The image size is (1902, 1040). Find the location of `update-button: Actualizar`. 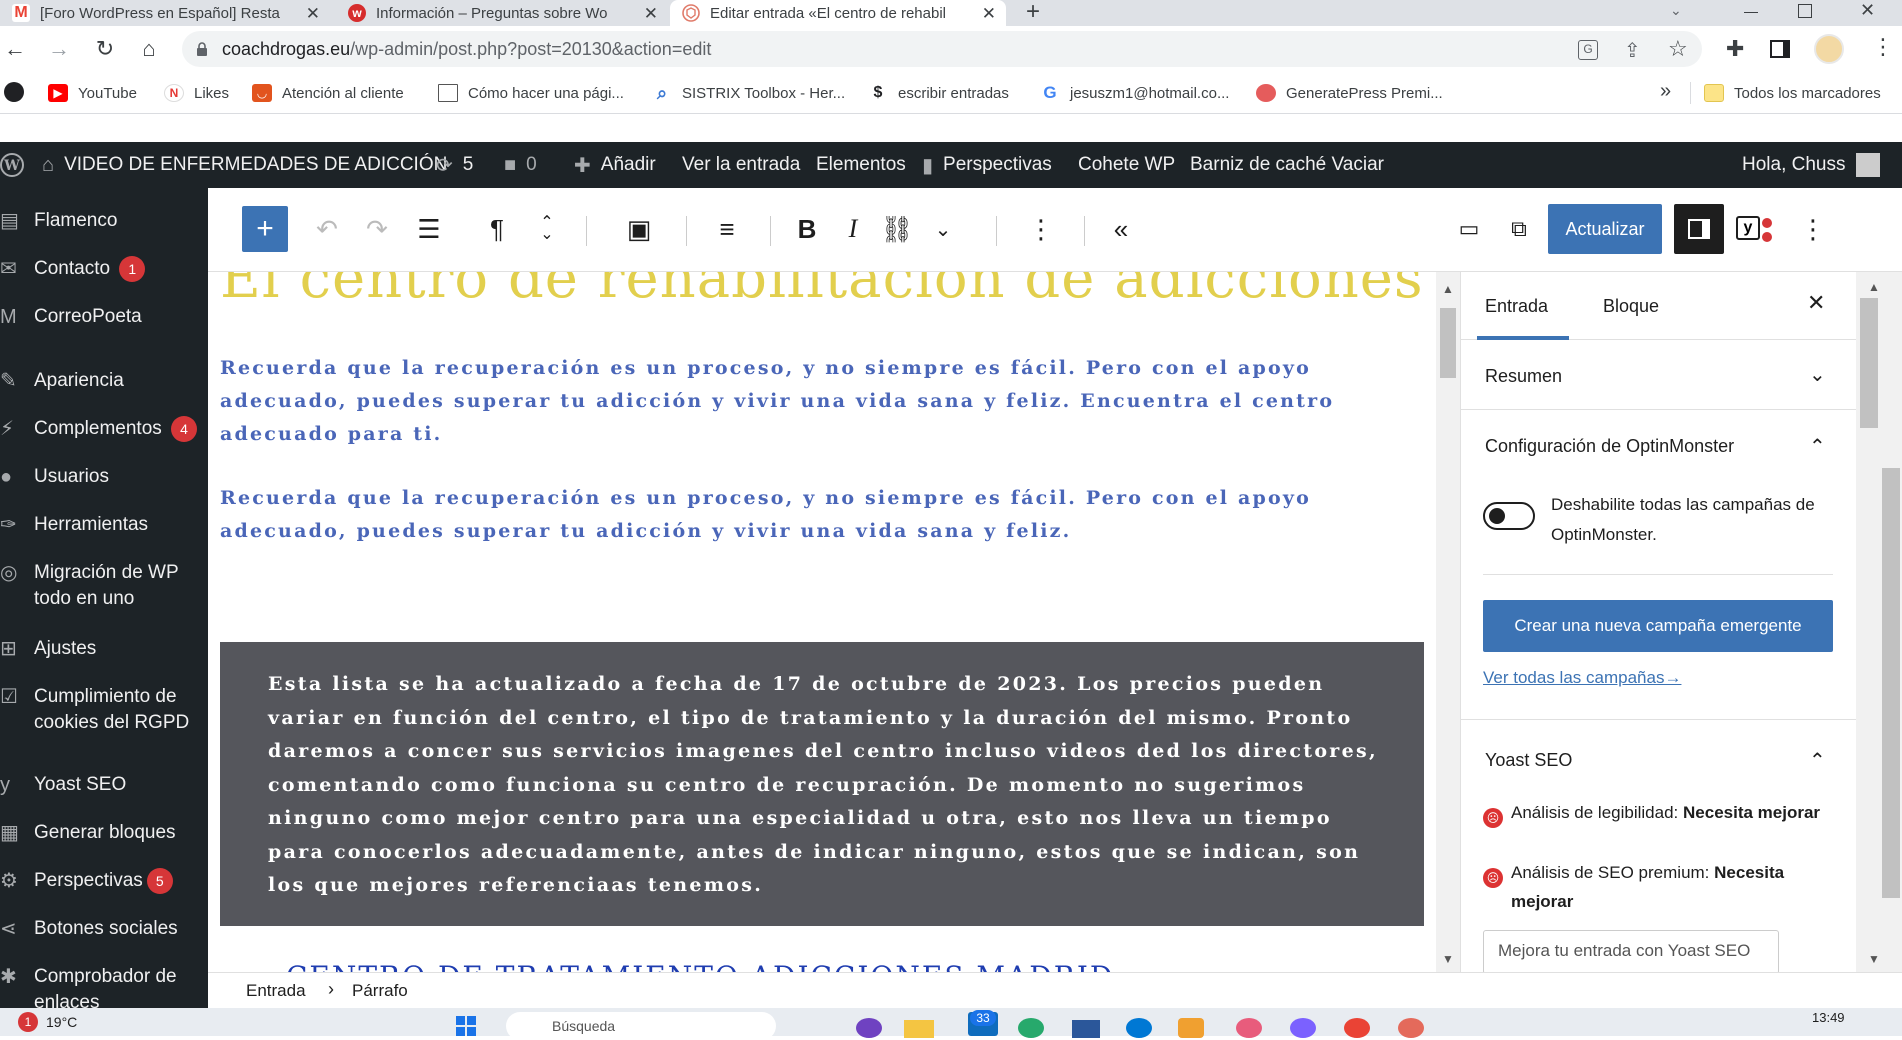

update-button: Actualizar is located at coordinates (1605, 229).